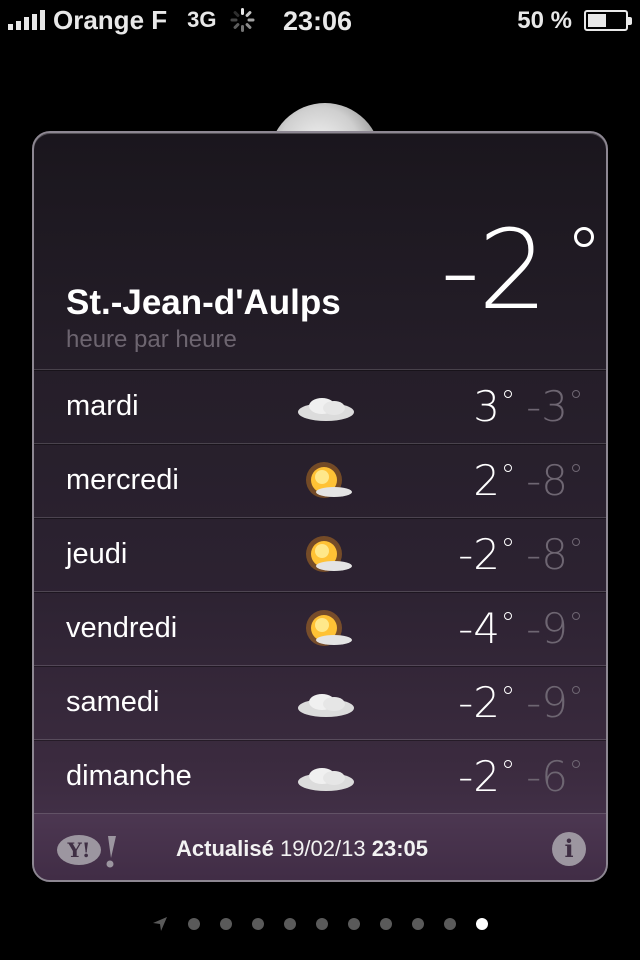  What do you see at coordinates (547, 406) in the screenshot?
I see `forecast-low: -3` at bounding box center [547, 406].